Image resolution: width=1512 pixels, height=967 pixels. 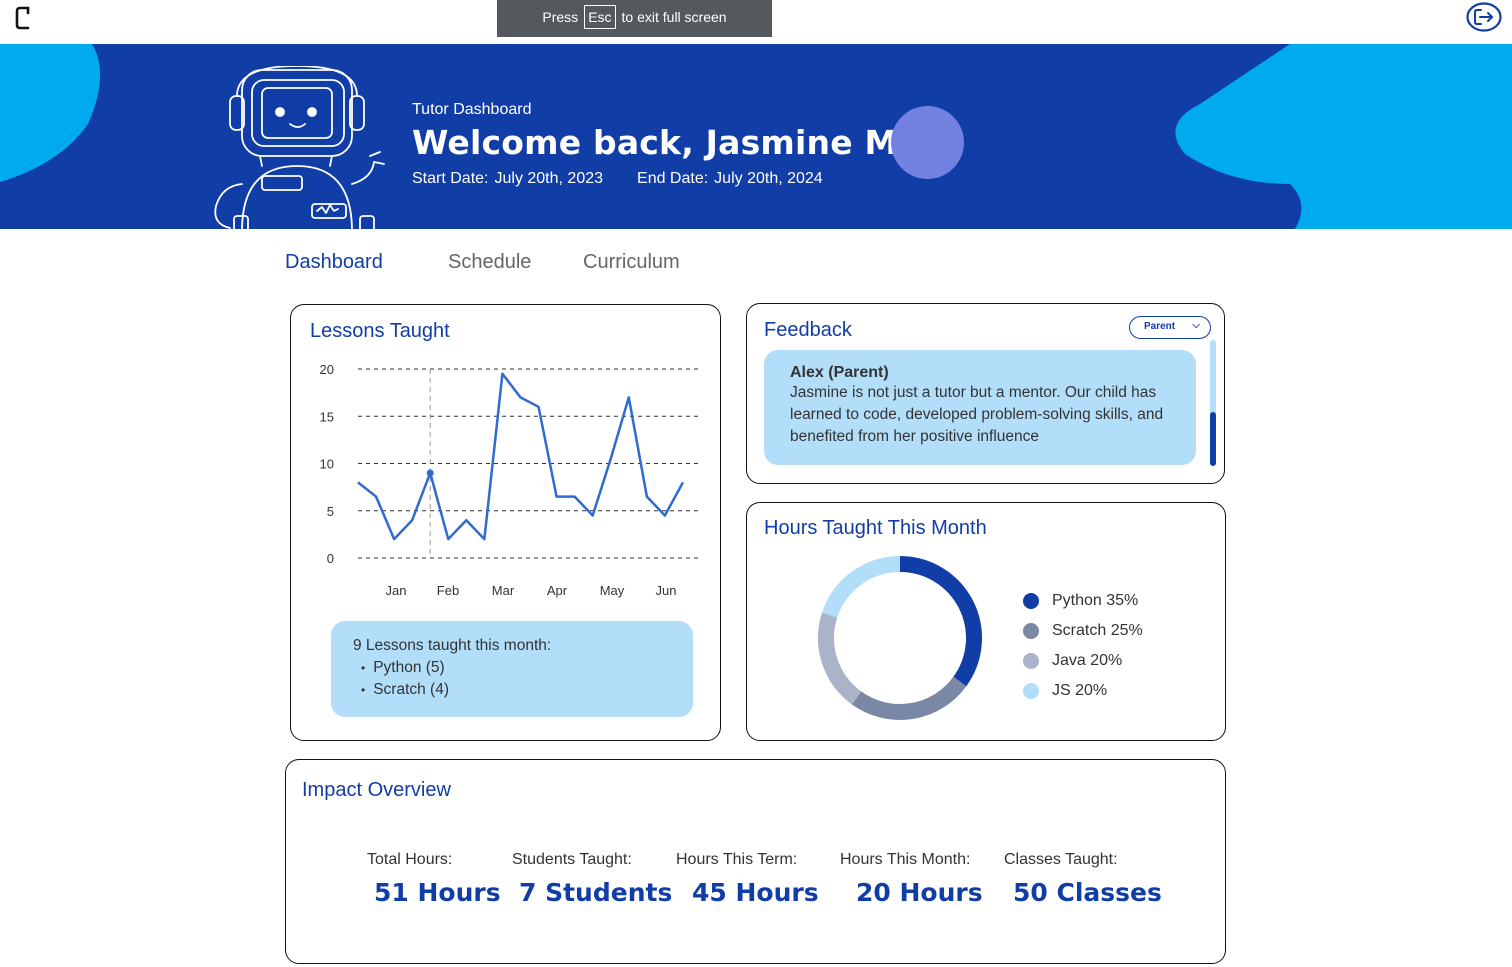 I want to click on robot-mascot-icon, so click(x=299, y=147).